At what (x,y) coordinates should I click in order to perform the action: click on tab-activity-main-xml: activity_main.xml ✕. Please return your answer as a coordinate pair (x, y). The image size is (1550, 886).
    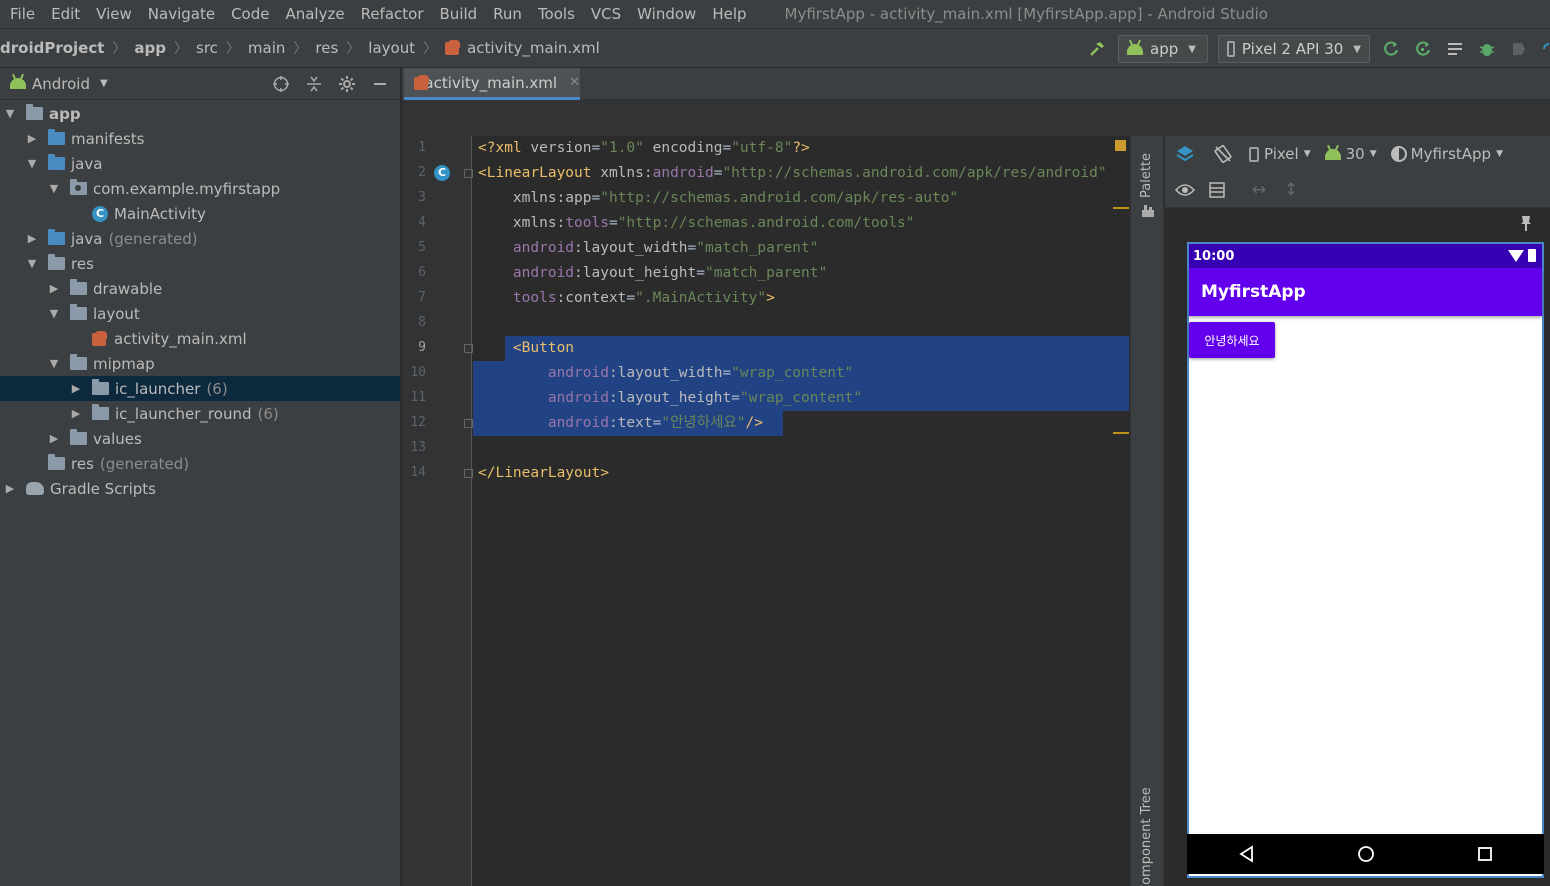
    Looking at the image, I should click on (492, 84).